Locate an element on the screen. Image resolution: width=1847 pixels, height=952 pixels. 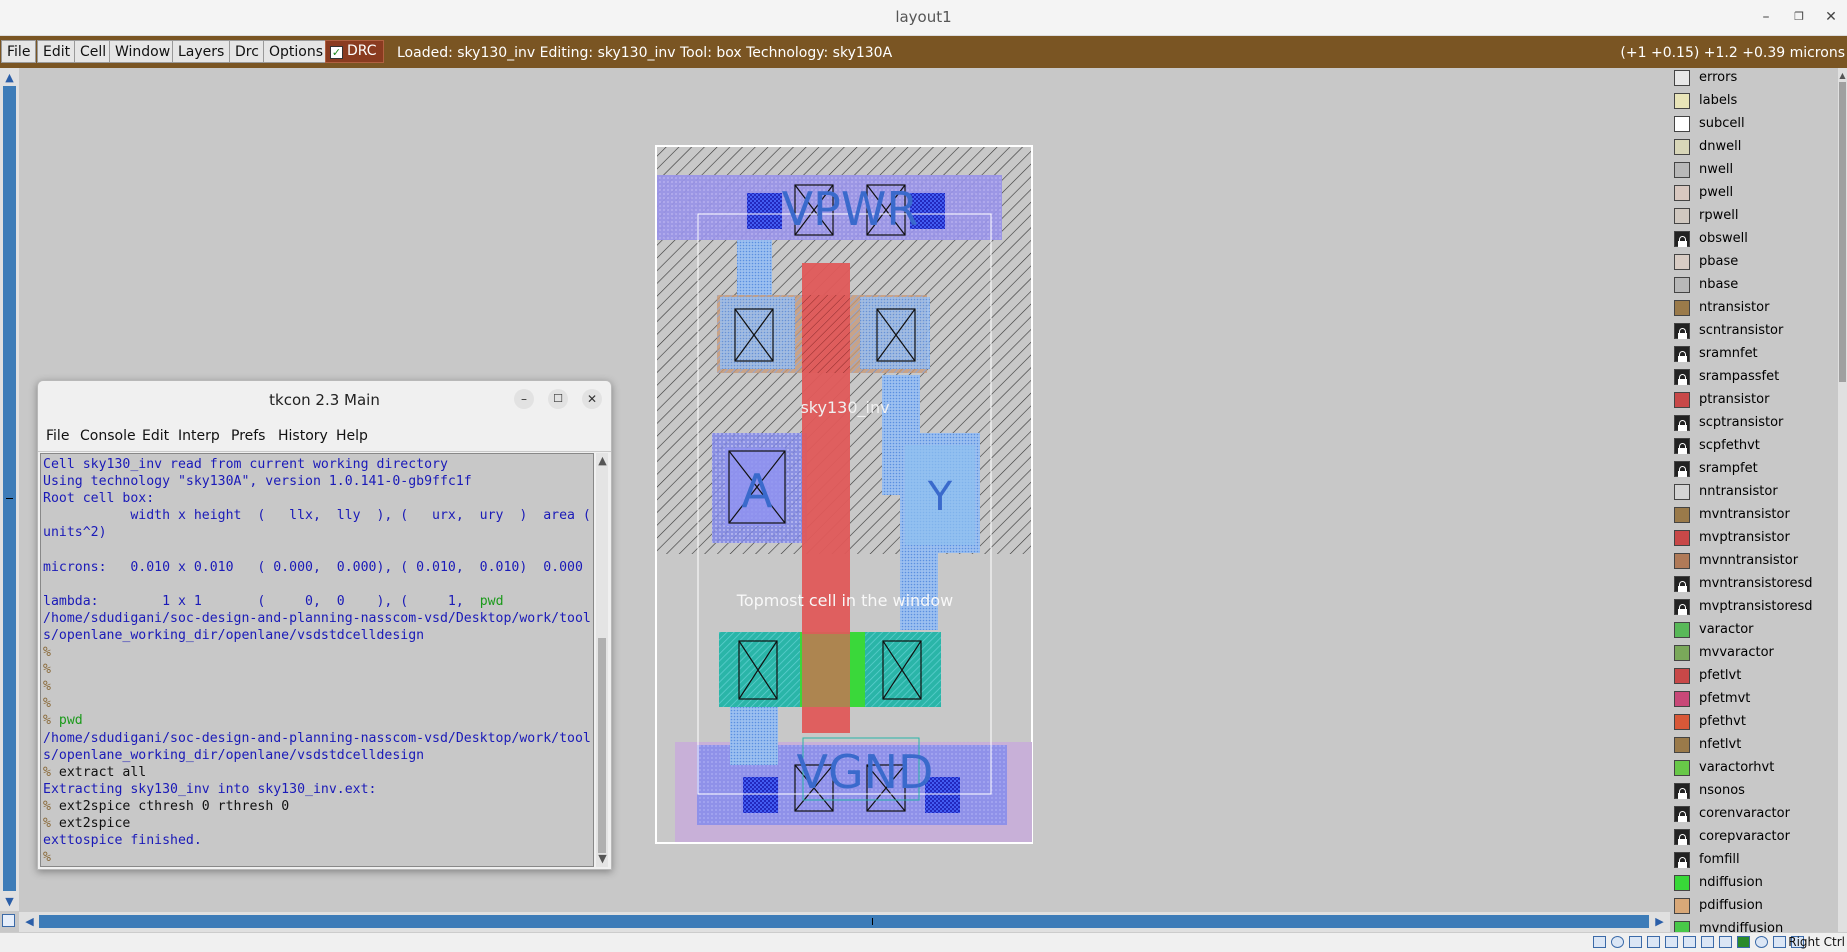
recording-icon is located at coordinates (1725, 942).